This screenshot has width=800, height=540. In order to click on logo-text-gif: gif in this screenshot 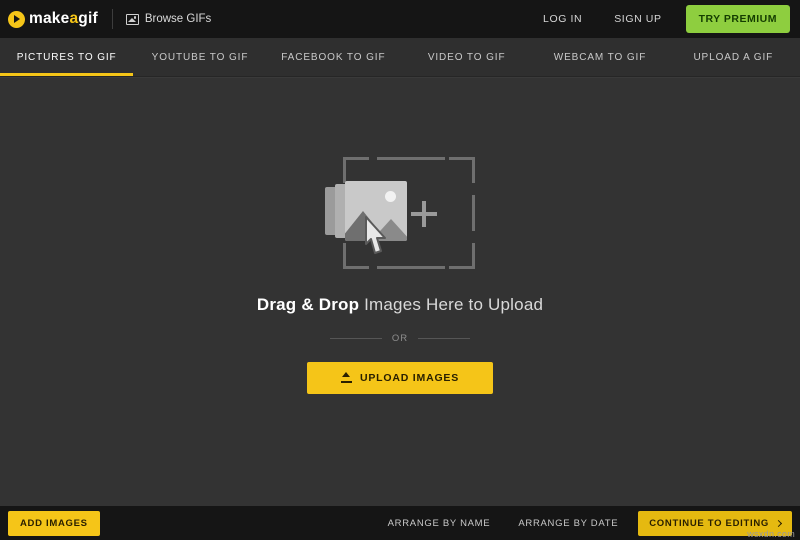, I will do `click(88, 18)`.